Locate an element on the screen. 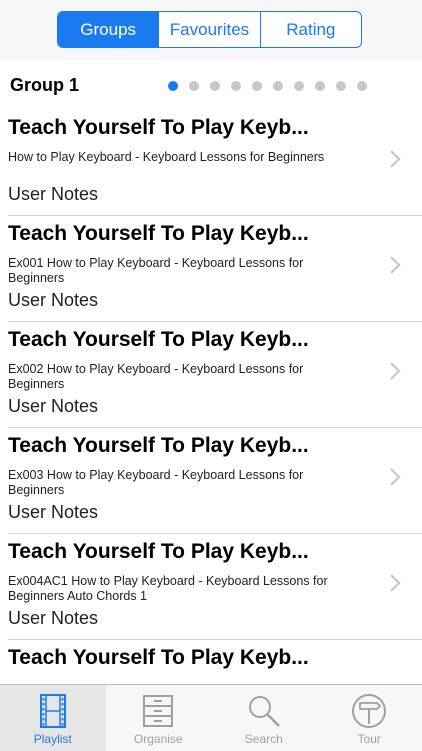 This screenshot has width=422, height=751. tab-bar: Playlist Organise Search Tour is located at coordinates (211, 717).